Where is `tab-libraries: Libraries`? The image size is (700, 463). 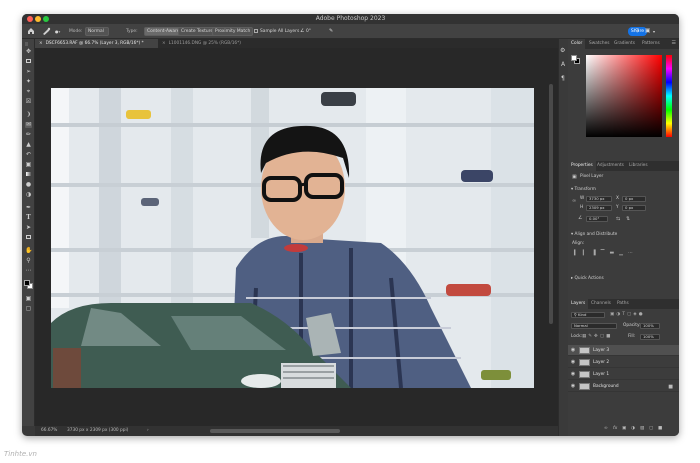
tab-libraries: Libraries is located at coordinates (638, 166).